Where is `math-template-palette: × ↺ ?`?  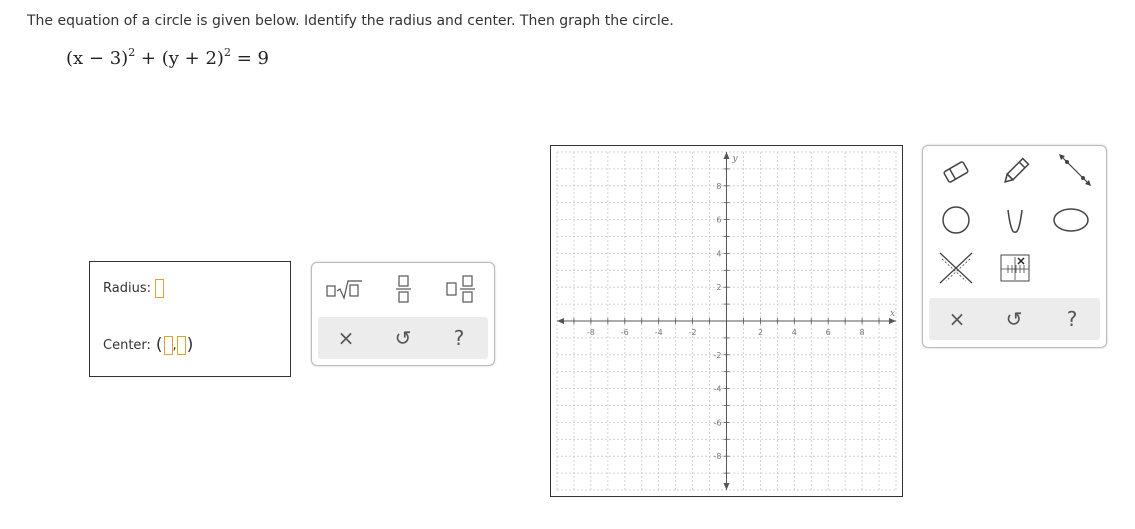
math-template-palette: × ↺ ? is located at coordinates (403, 314).